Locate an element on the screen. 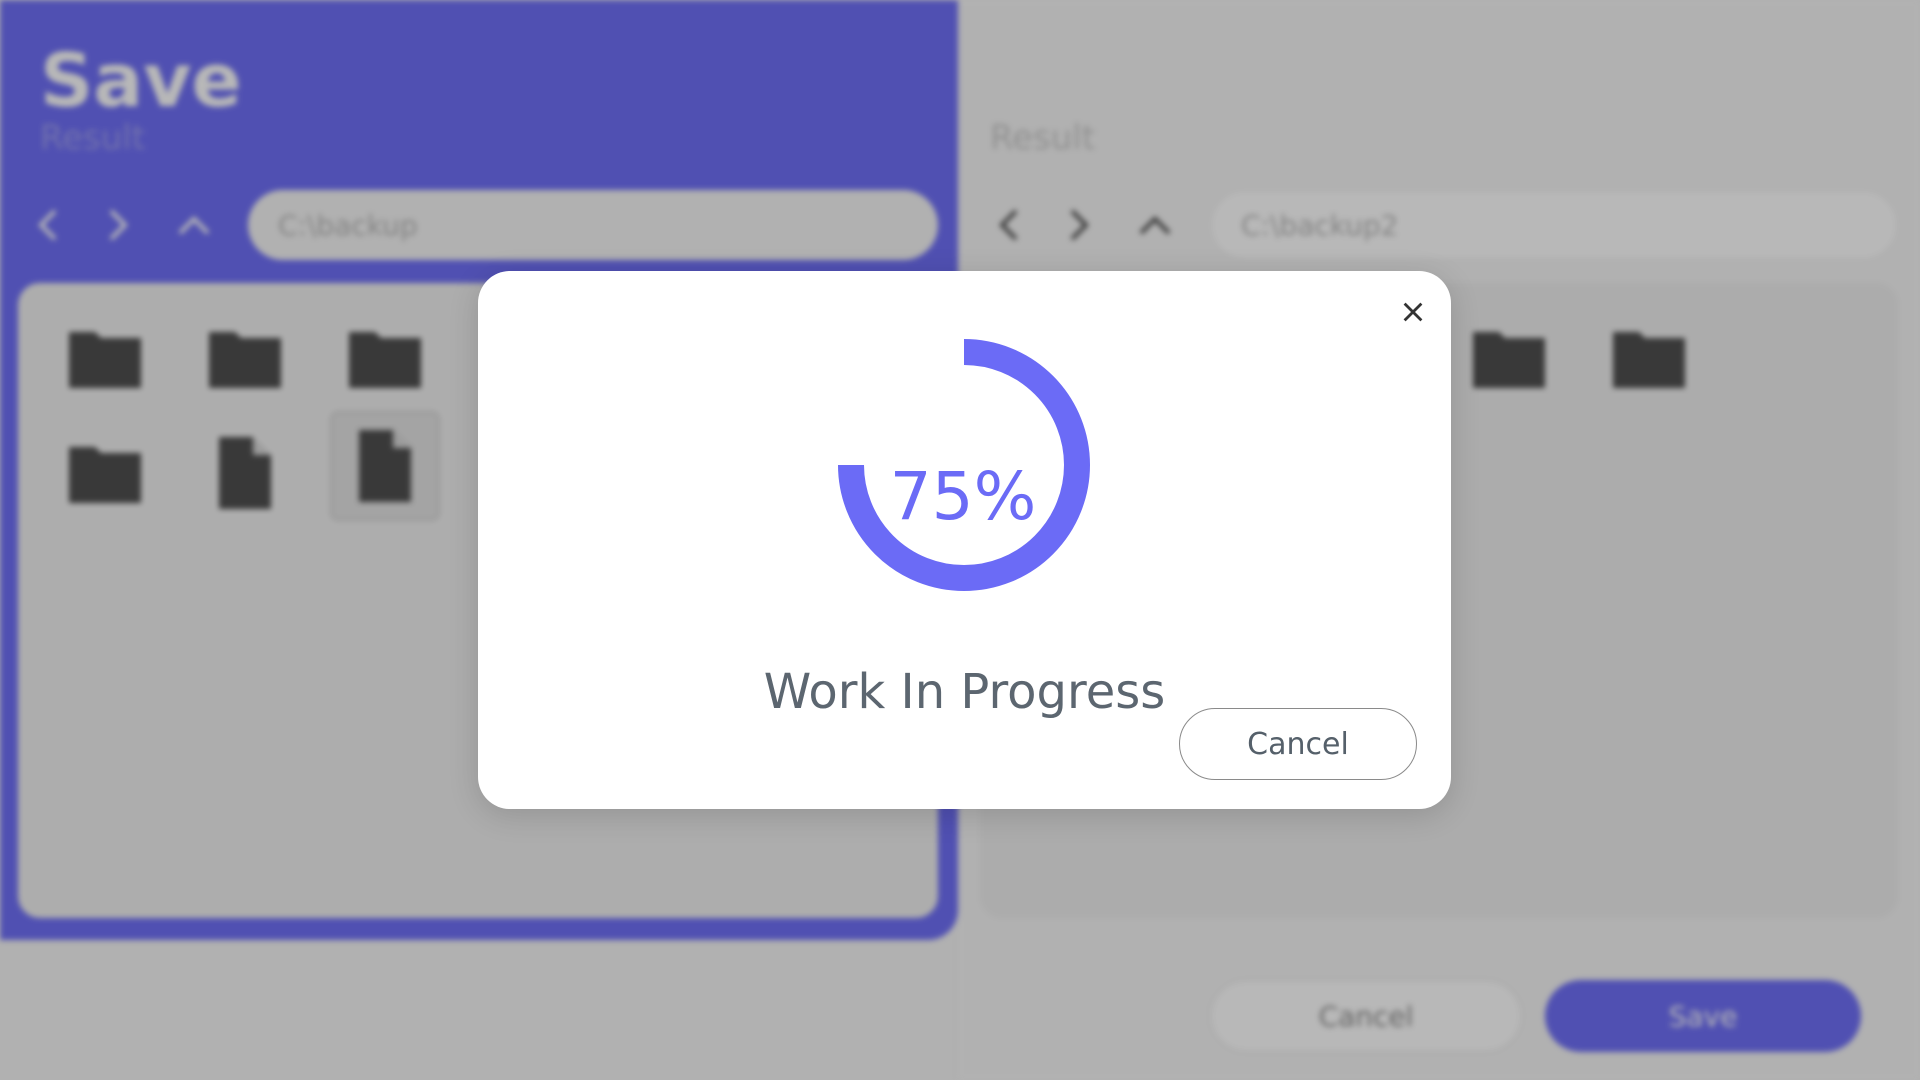 The width and height of the screenshot is (1920, 1080). progress-percent: 75% is located at coordinates (963, 496).